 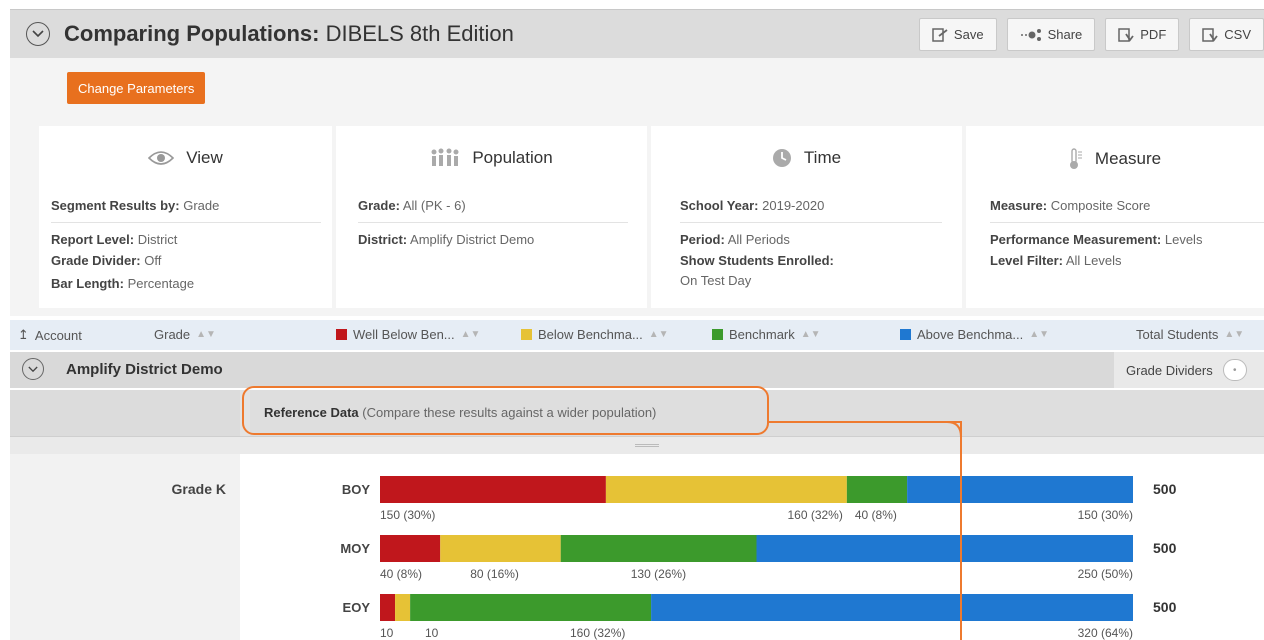 What do you see at coordinates (1153, 34) in the screenshot?
I see `pdf-label: PDF` at bounding box center [1153, 34].